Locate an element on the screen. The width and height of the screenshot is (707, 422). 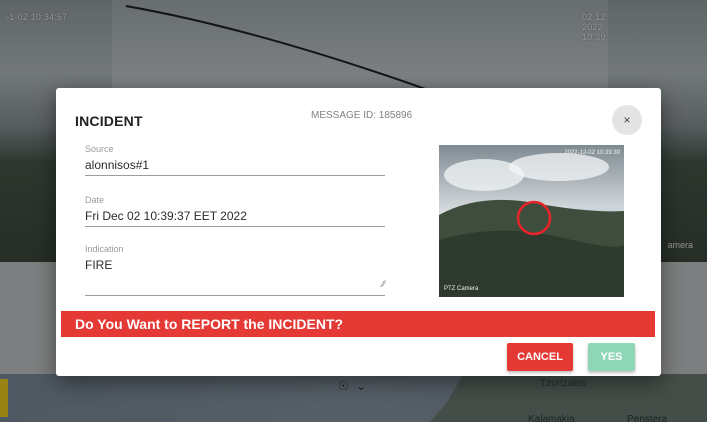
date-field: Date Fri Dec 02 10:39:37 EET 2022 is located at coordinates (235, 211).